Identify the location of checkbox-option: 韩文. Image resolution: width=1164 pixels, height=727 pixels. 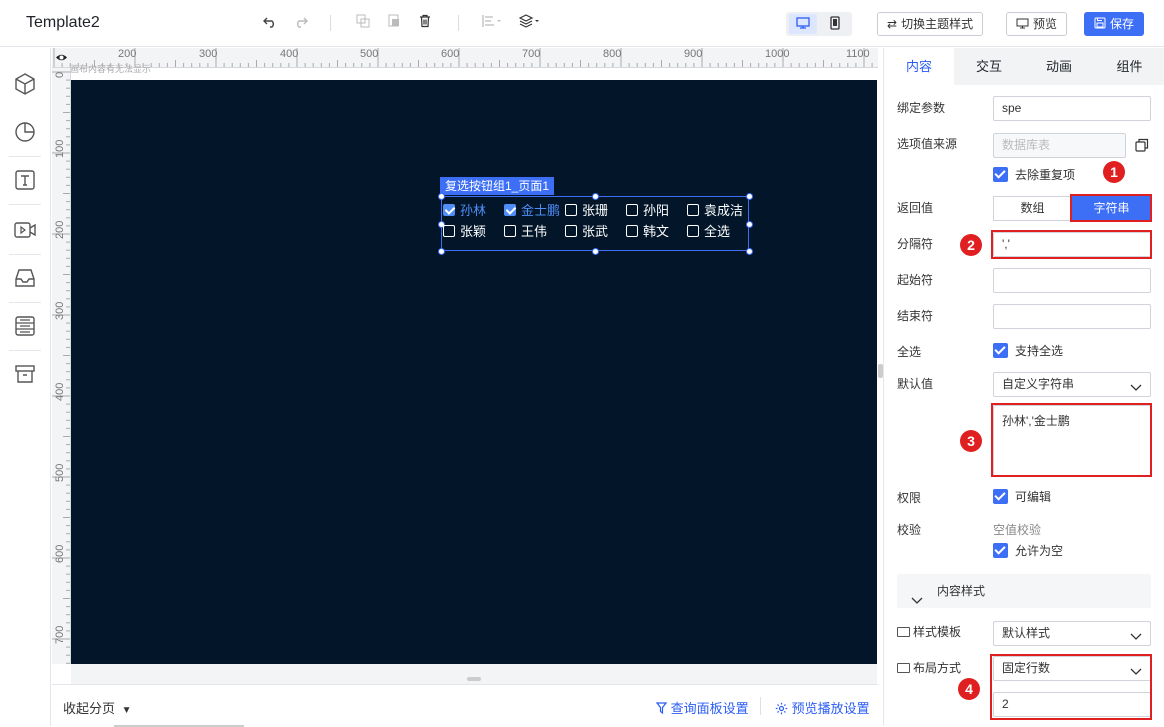
(647, 232).